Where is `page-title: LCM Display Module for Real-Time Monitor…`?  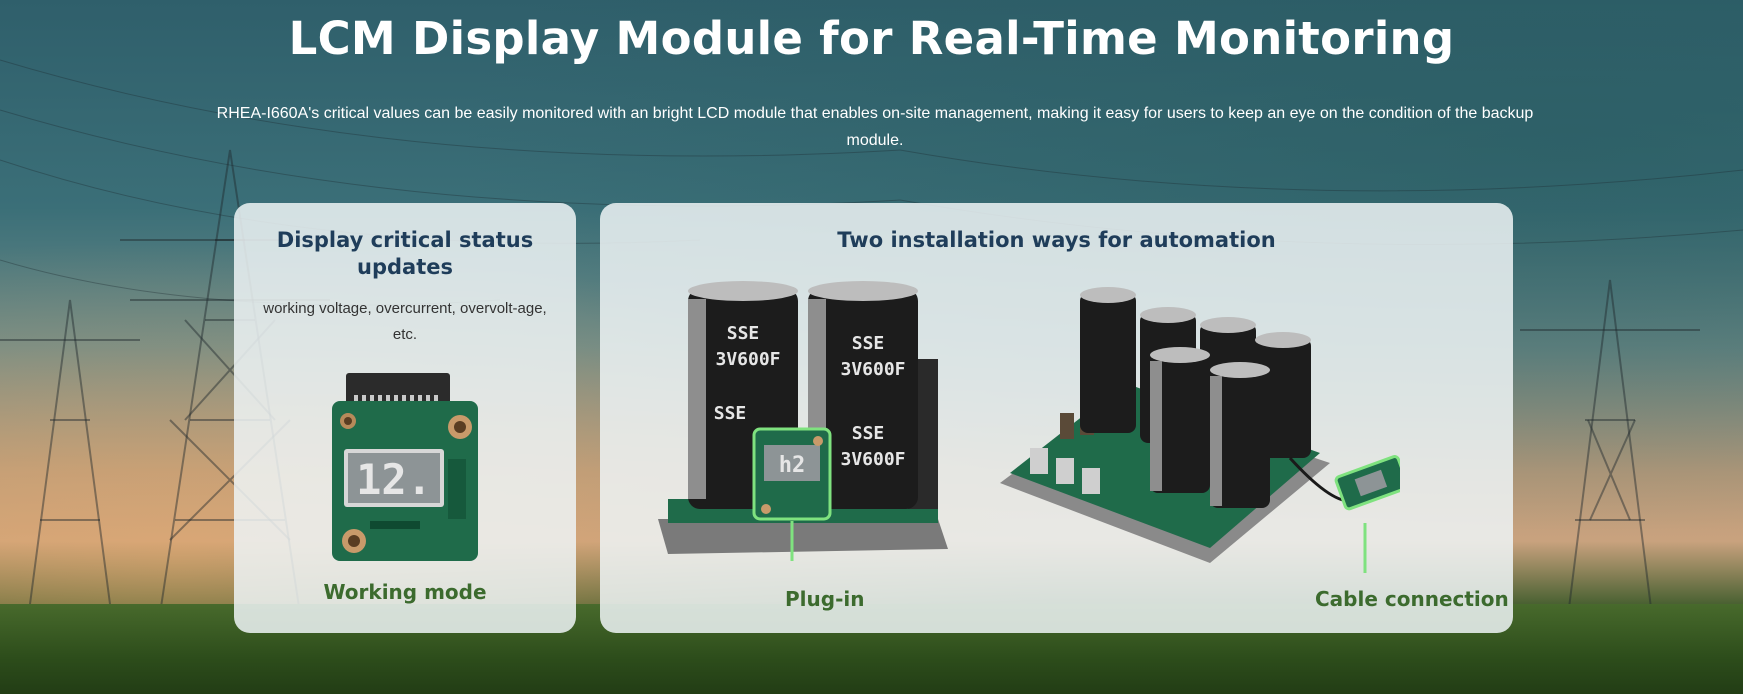 page-title: LCM Display Module for Real-Time Monitor… is located at coordinates (871, 38).